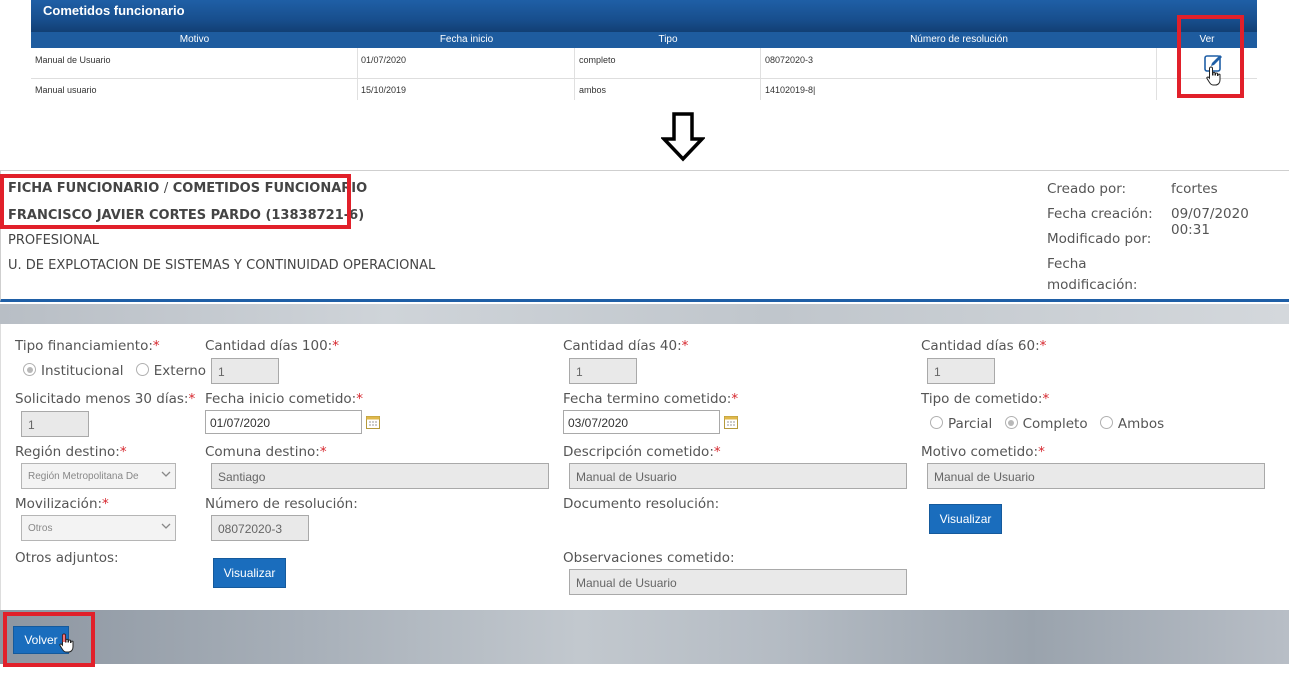  I want to click on modified-date-label: Fecha, so click(1067, 264).